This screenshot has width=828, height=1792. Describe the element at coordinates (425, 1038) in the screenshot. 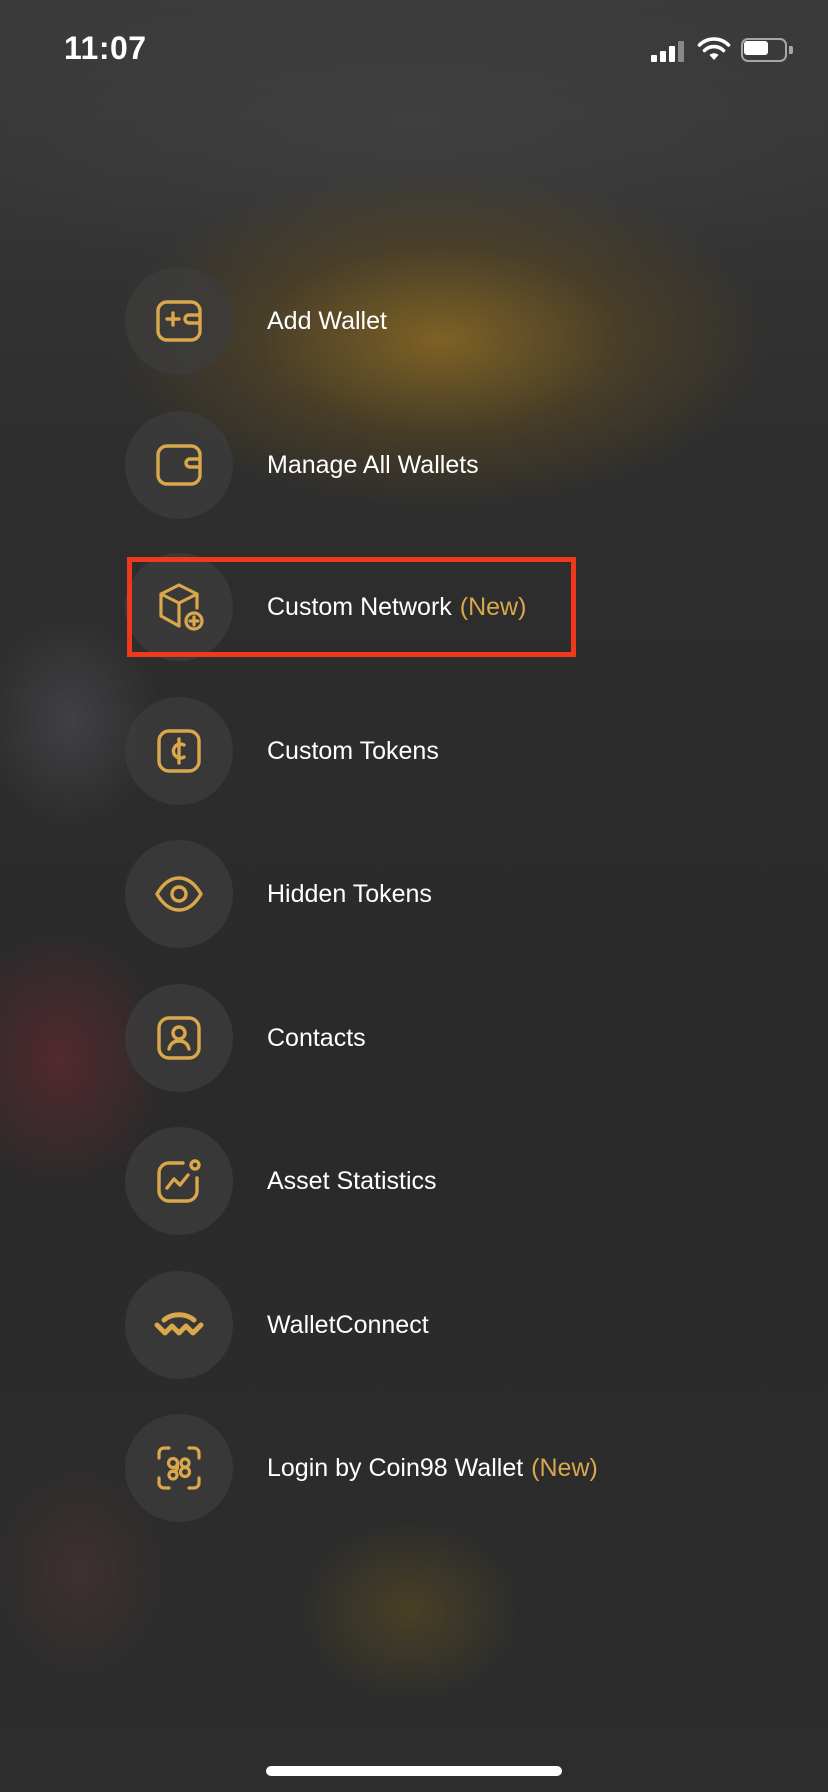

I see `menu-item-contacts: Contacts` at that location.